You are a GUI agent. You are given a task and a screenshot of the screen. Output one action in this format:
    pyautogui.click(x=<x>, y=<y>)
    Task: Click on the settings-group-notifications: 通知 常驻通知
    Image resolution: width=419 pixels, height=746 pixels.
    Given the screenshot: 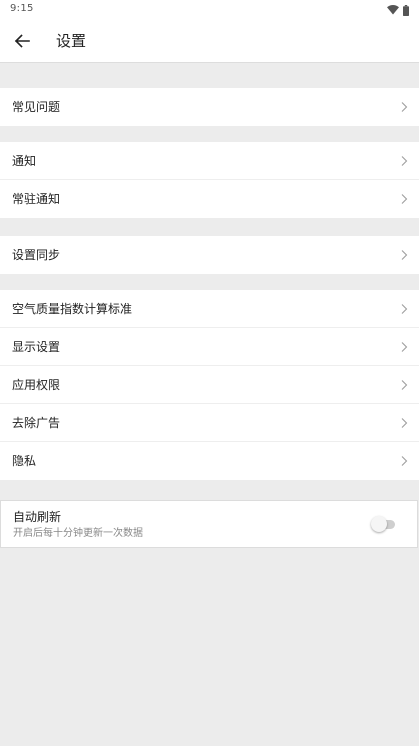 What is the action you would take?
    pyautogui.click(x=209, y=180)
    